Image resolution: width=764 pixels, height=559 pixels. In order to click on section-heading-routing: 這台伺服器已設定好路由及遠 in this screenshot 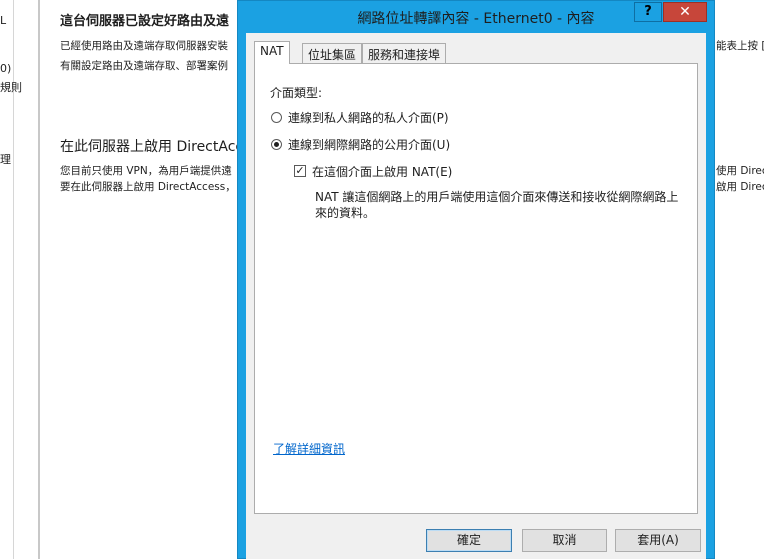, I will do `click(145, 21)`.